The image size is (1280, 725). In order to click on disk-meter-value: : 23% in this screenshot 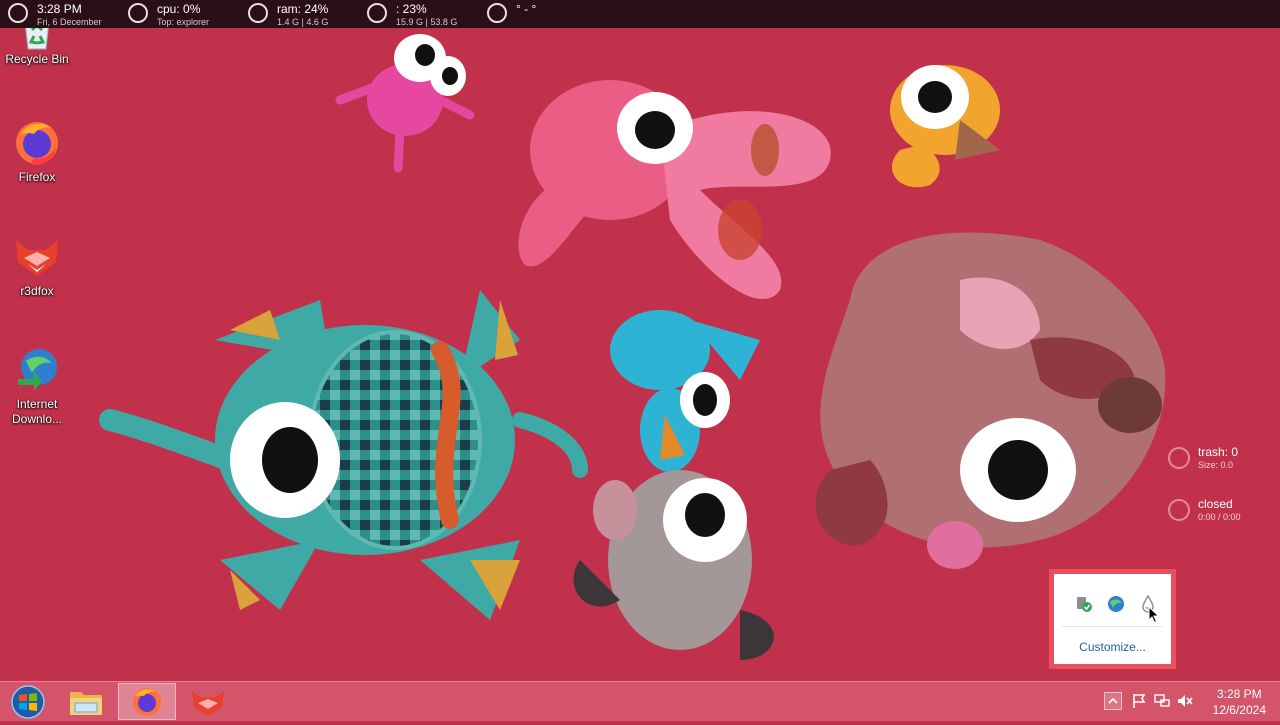, I will do `click(411, 9)`.